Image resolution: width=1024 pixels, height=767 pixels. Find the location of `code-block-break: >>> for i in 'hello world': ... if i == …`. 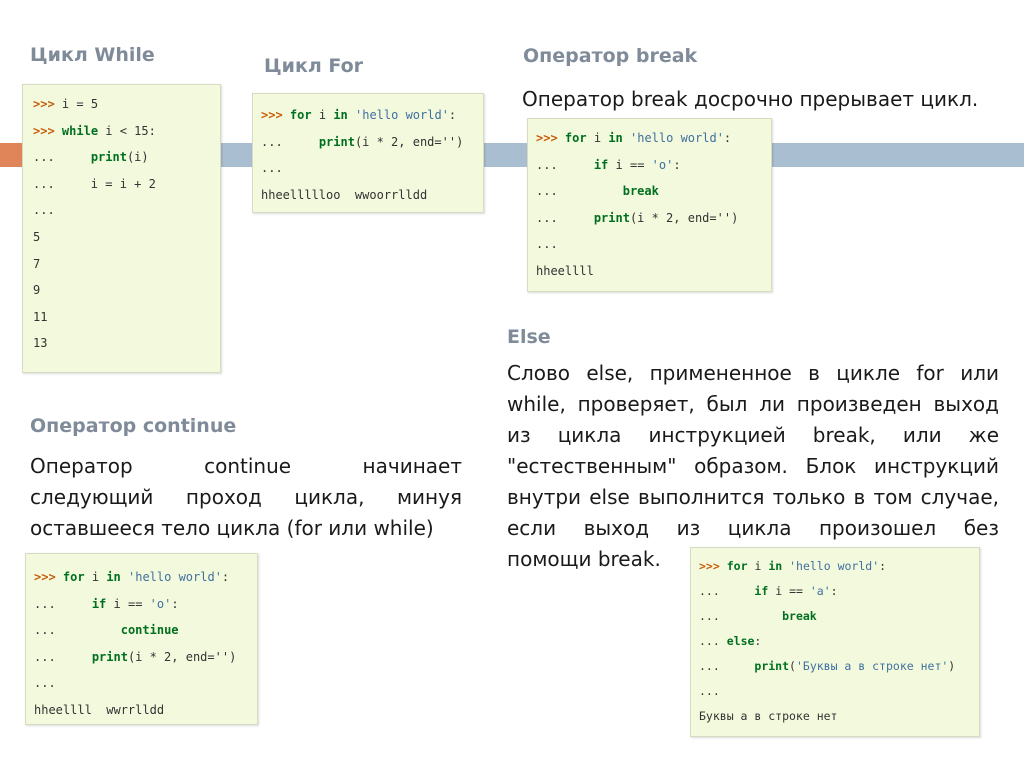

code-block-break: >>> for i in 'hello world': ... if i == … is located at coordinates (649, 205).